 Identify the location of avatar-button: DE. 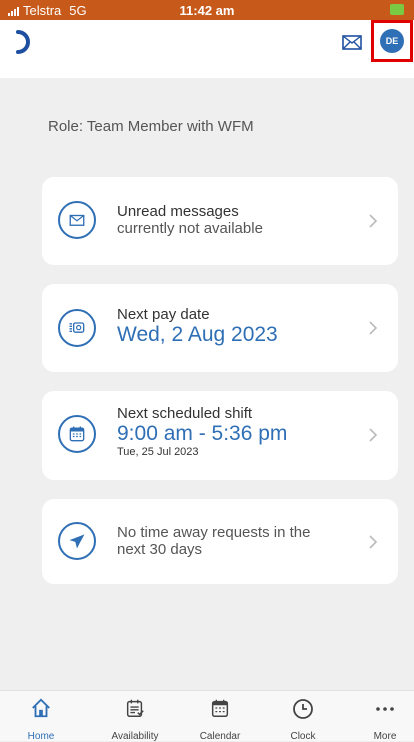
(392, 41).